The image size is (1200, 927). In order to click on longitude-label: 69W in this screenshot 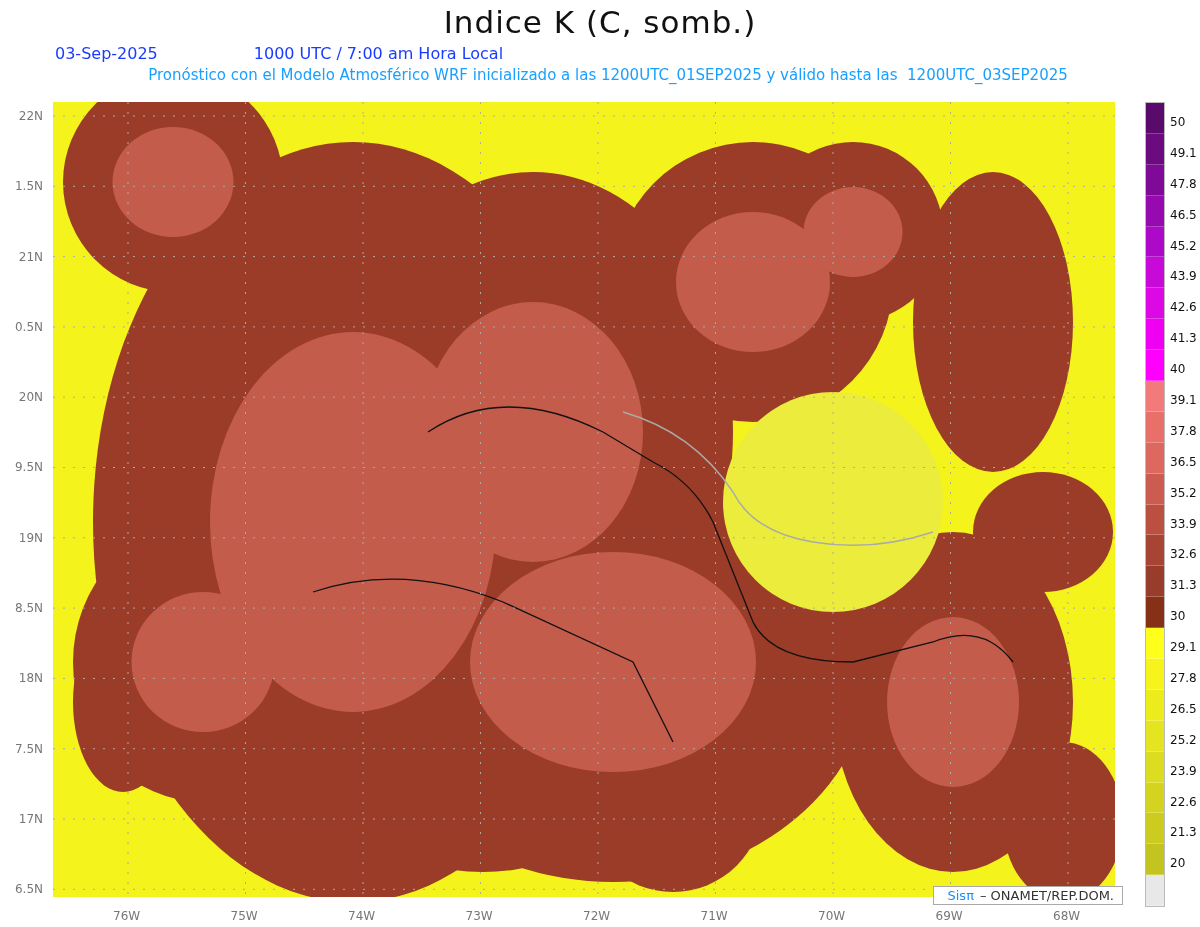, I will do `click(949, 916)`.